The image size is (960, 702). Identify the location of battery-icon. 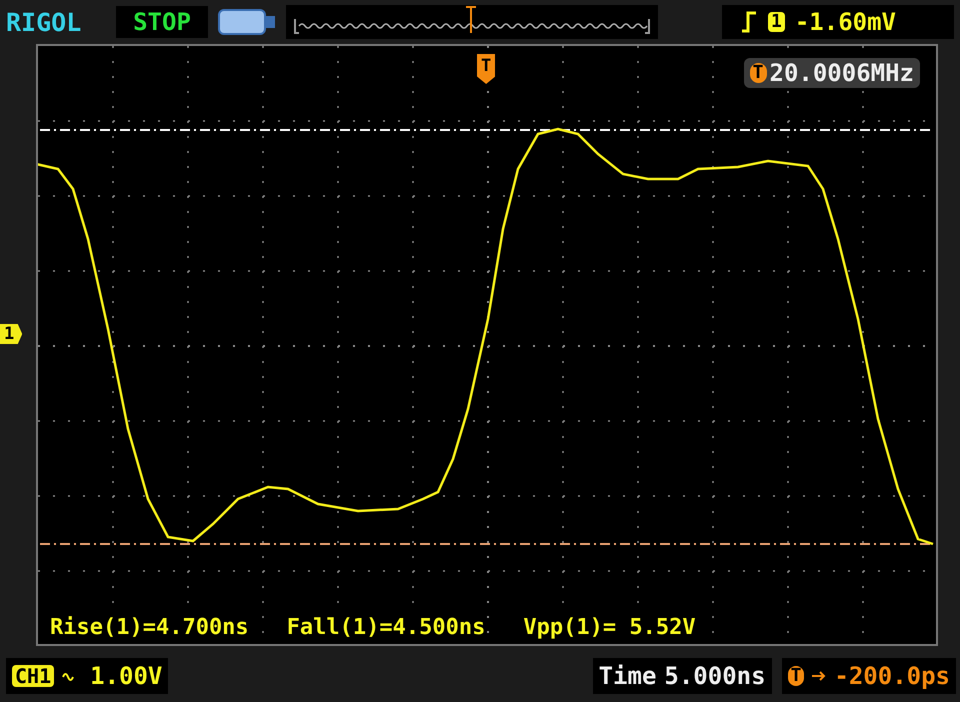
(247, 22).